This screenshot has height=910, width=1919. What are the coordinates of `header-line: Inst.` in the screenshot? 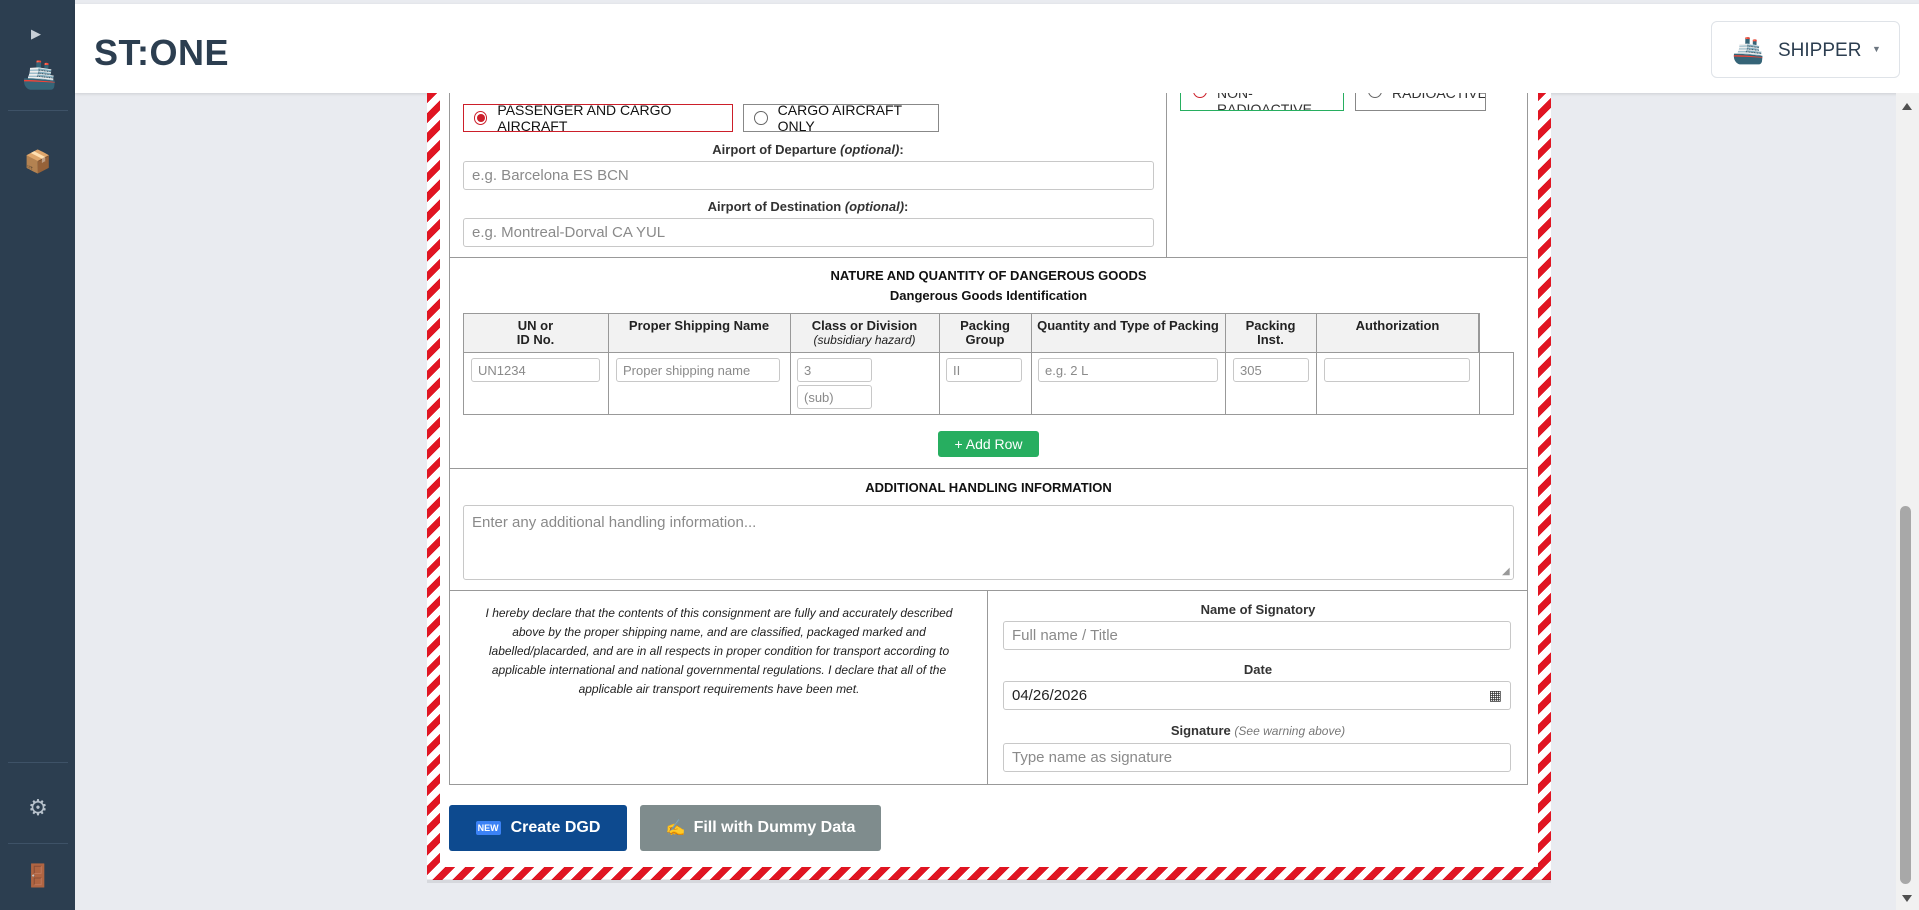 It's located at (1270, 339).